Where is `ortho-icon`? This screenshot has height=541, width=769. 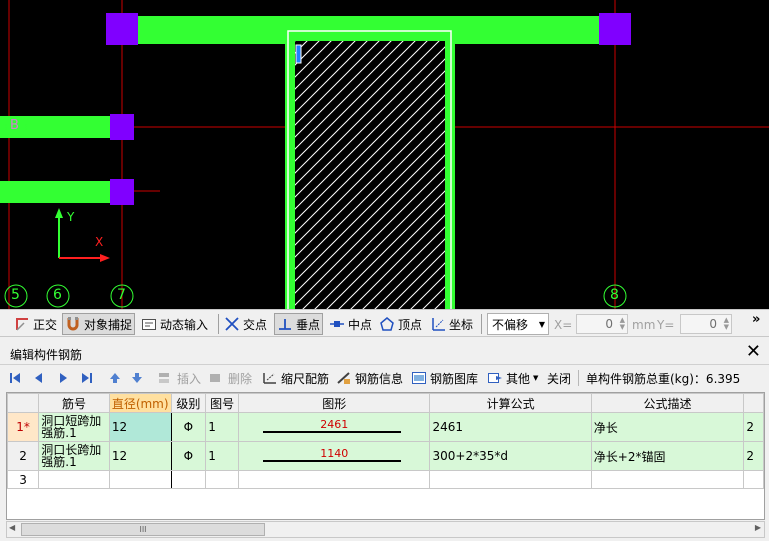
ortho-icon is located at coordinates (22, 324).